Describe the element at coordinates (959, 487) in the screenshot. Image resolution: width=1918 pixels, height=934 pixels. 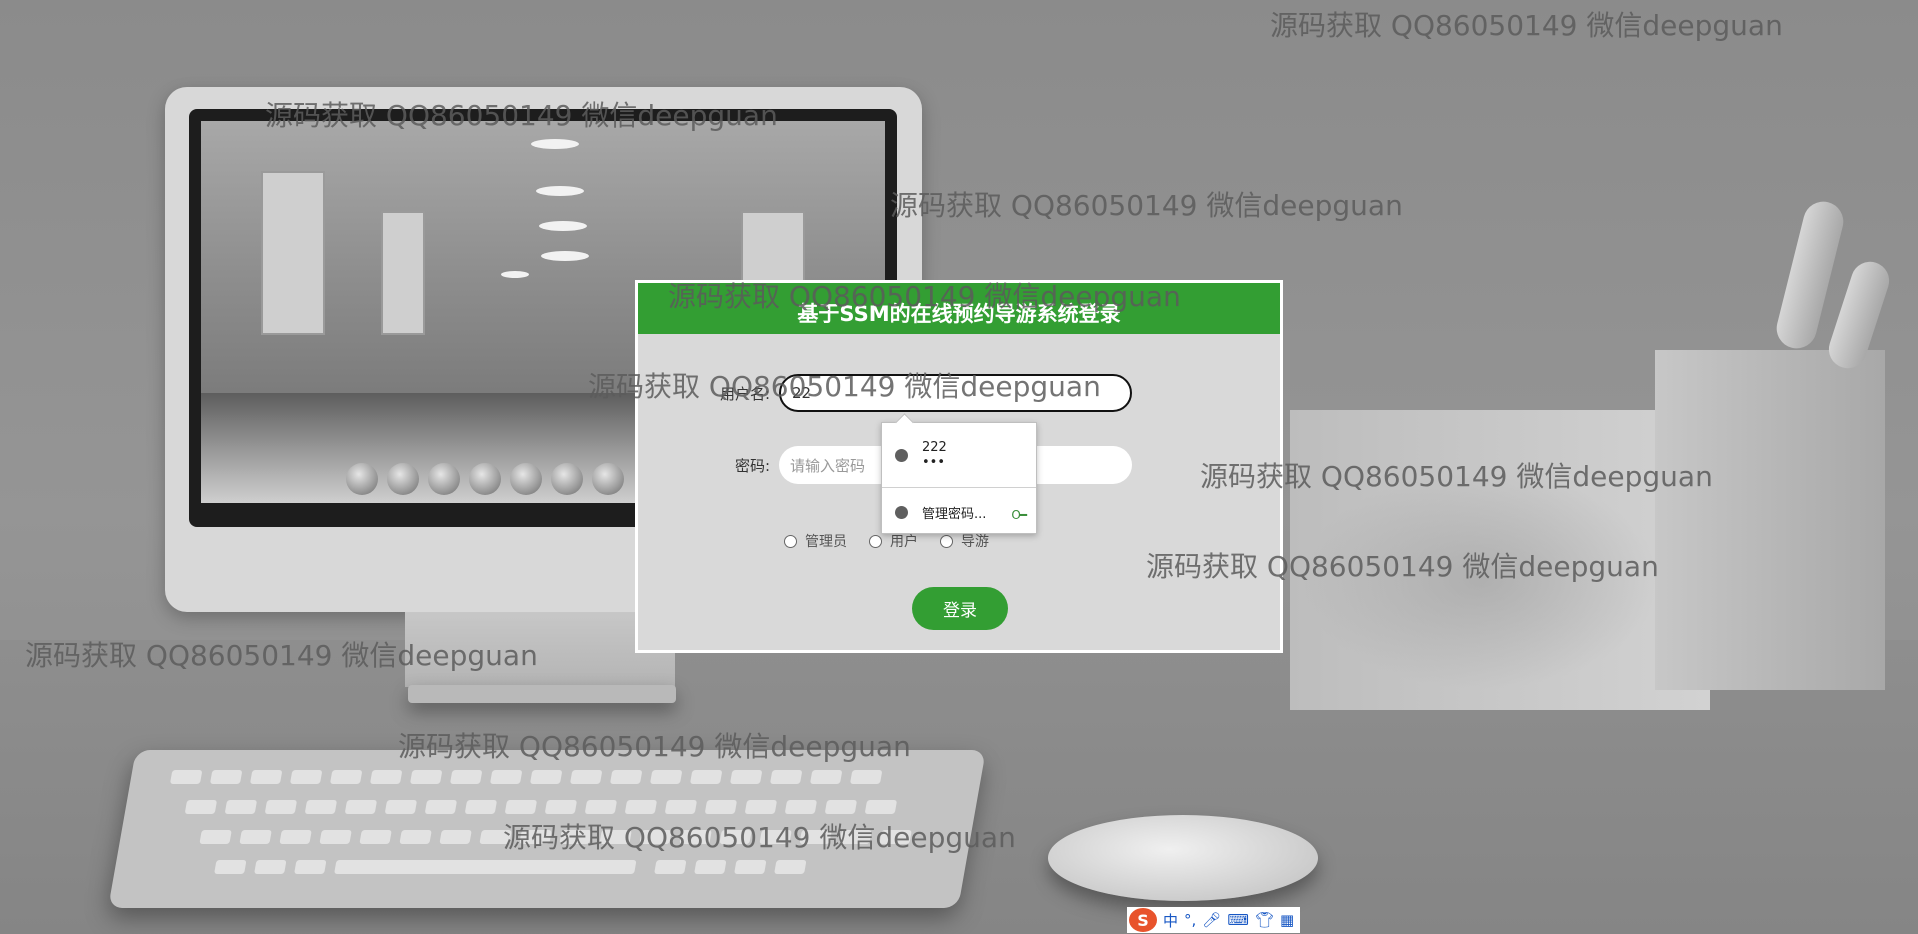
I see `dropdown-divider` at that location.